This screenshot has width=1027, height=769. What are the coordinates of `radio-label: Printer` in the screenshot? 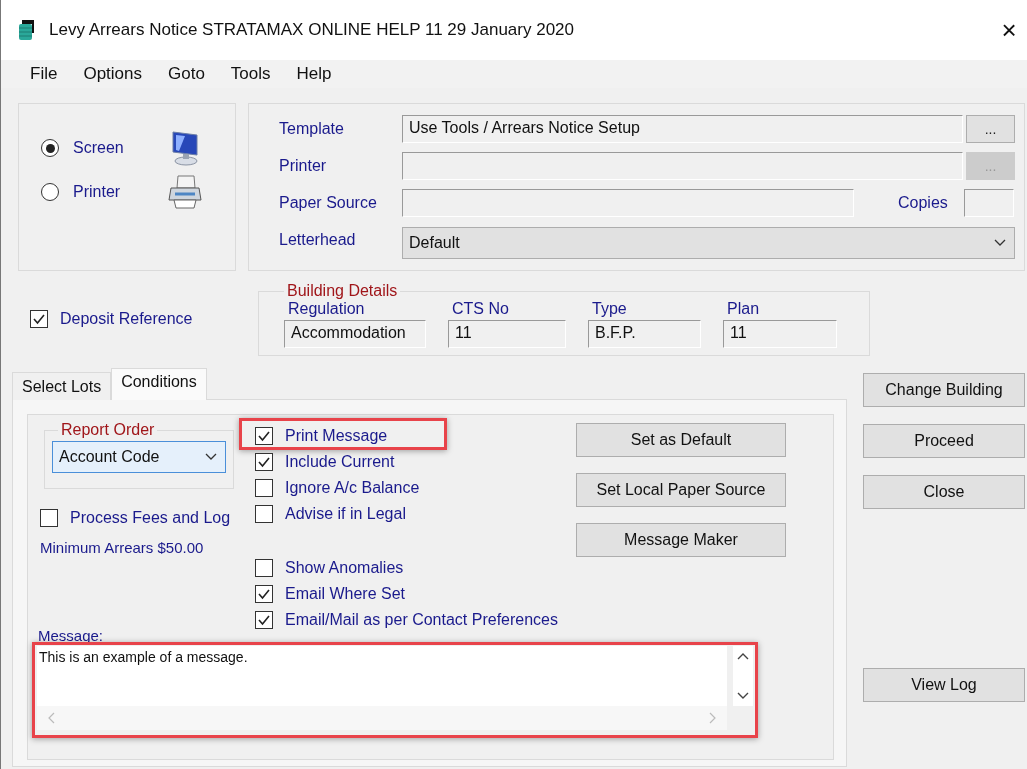 It's located at (120, 192).